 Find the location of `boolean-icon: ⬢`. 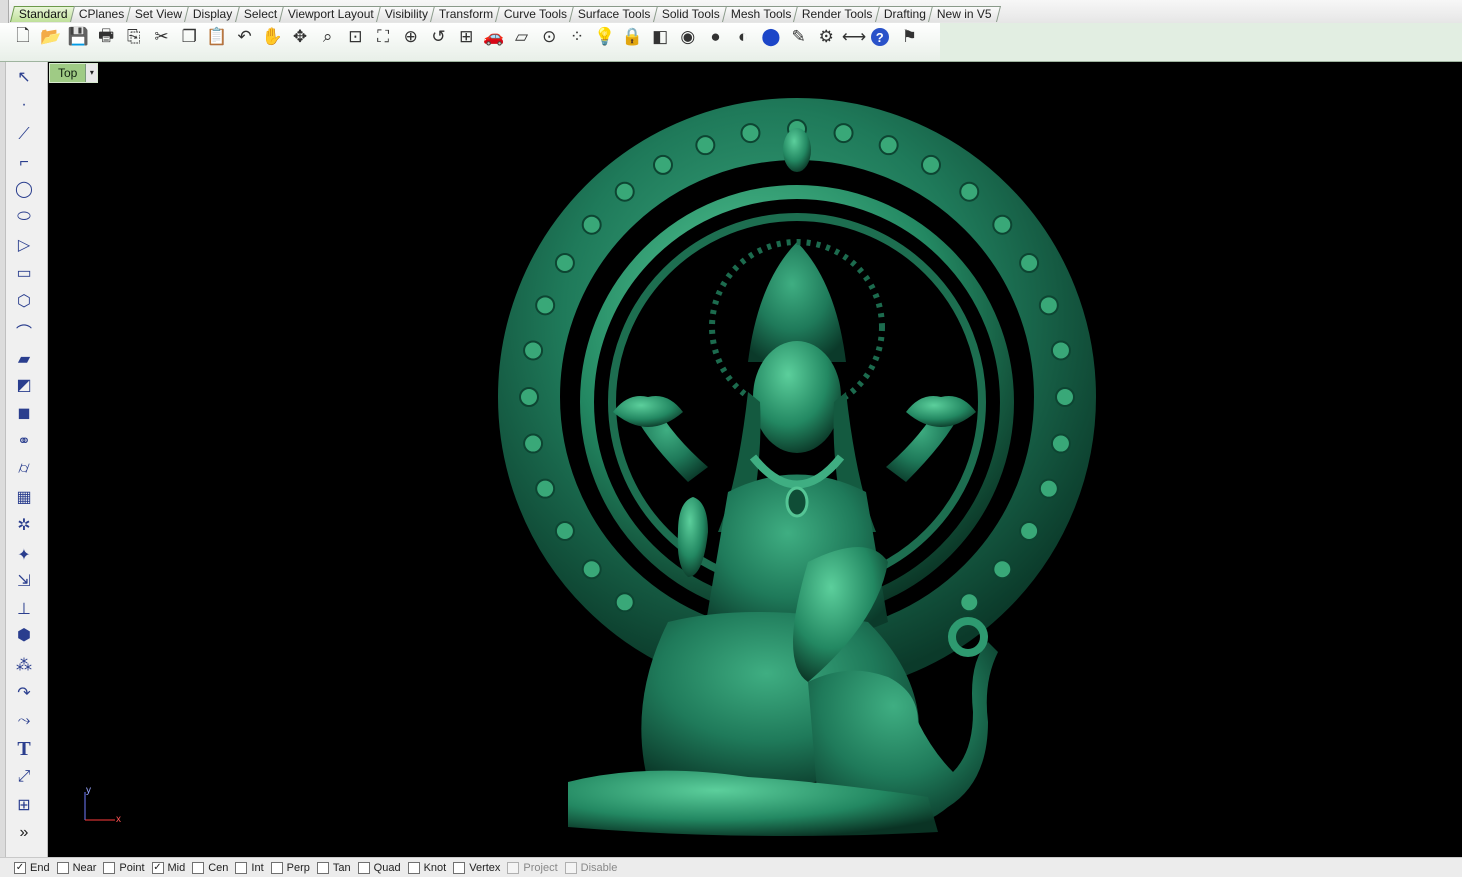

boolean-icon: ⬢ is located at coordinates (24, 635).